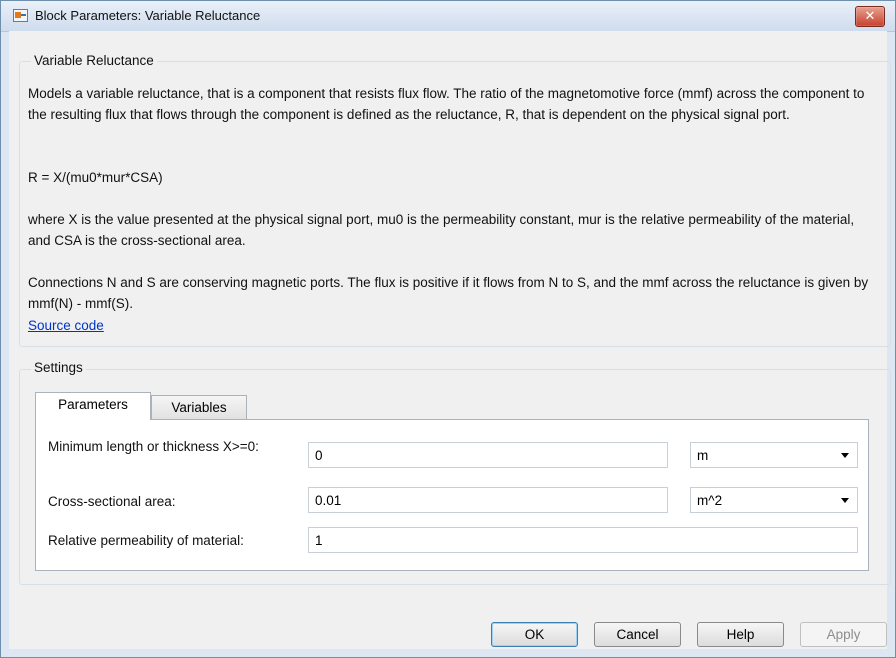 Image resolution: width=896 pixels, height=658 pixels. Describe the element at coordinates (112, 501) in the screenshot. I see `param-label-cross-section: Cross-sectional area:` at that location.